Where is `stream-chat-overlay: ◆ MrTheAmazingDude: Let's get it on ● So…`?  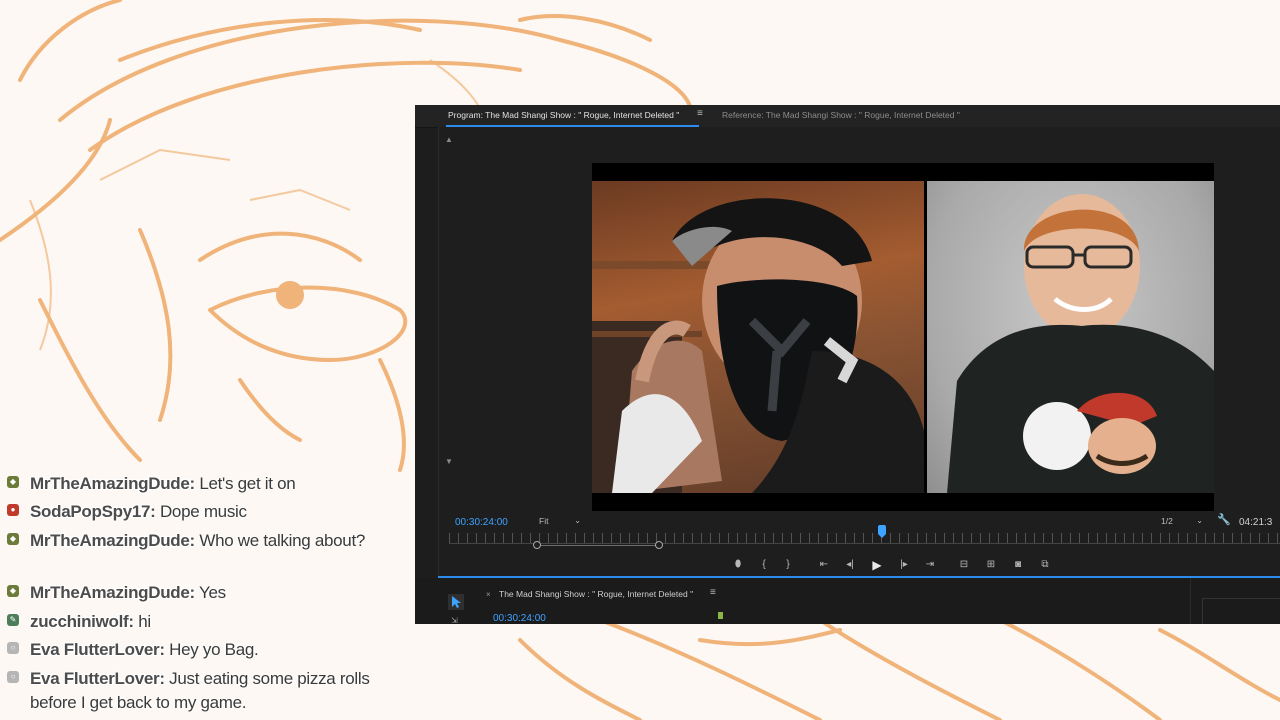 stream-chat-overlay: ◆ MrTheAmazingDude: Let's get it on ● So… is located at coordinates (205, 595).